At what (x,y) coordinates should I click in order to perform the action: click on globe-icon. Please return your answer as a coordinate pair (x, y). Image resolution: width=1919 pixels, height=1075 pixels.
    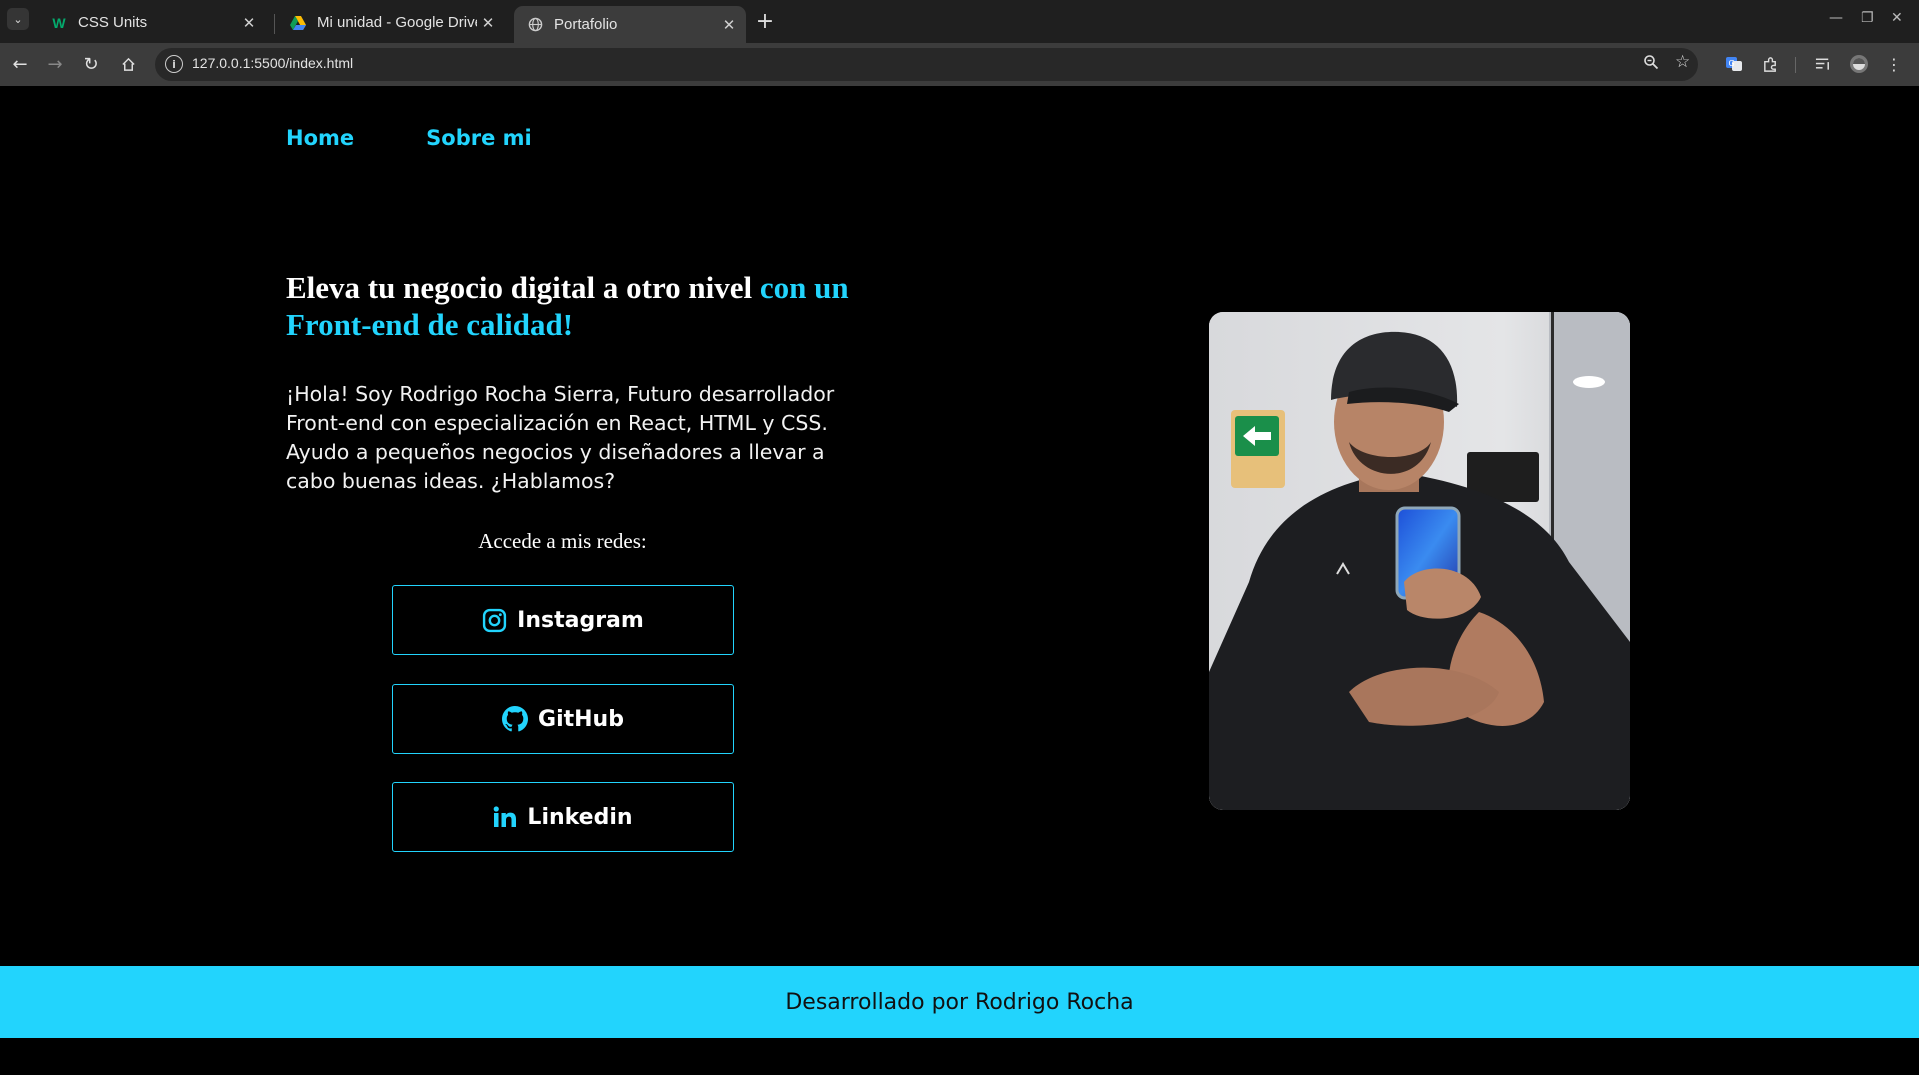
    Looking at the image, I should click on (535, 25).